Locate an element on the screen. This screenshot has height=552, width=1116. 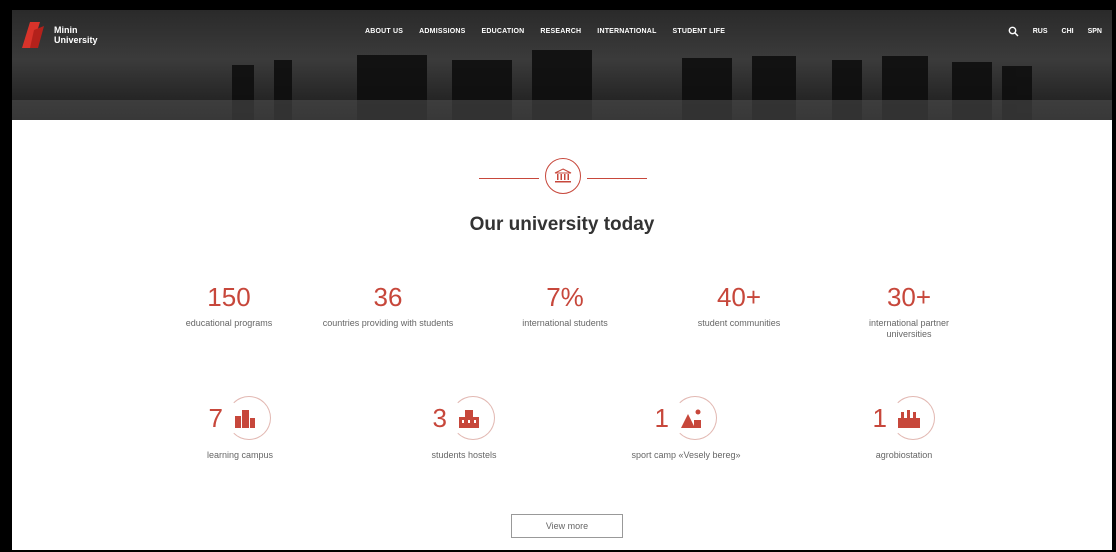
logo-icon is located at coordinates (33, 35).